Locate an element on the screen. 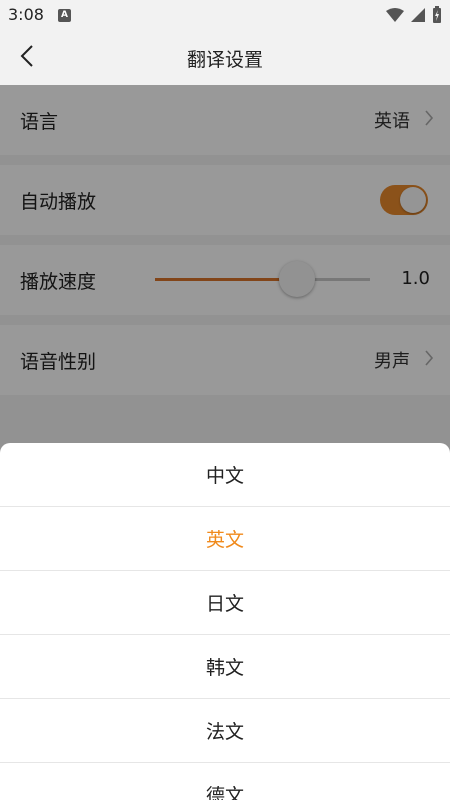 This screenshot has width=450, height=800. page-title: 翻译设置 is located at coordinates (224, 60).